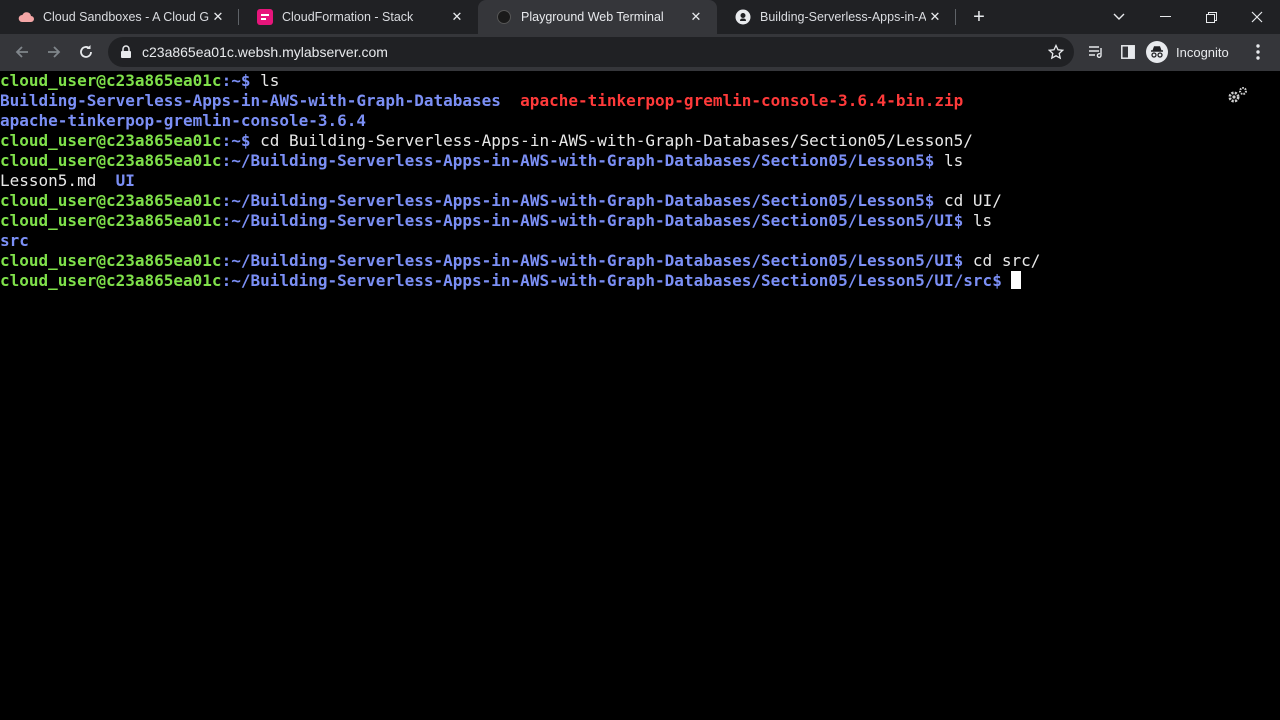  What do you see at coordinates (1238, 97) in the screenshot?
I see `settings-gear-icon` at bounding box center [1238, 97].